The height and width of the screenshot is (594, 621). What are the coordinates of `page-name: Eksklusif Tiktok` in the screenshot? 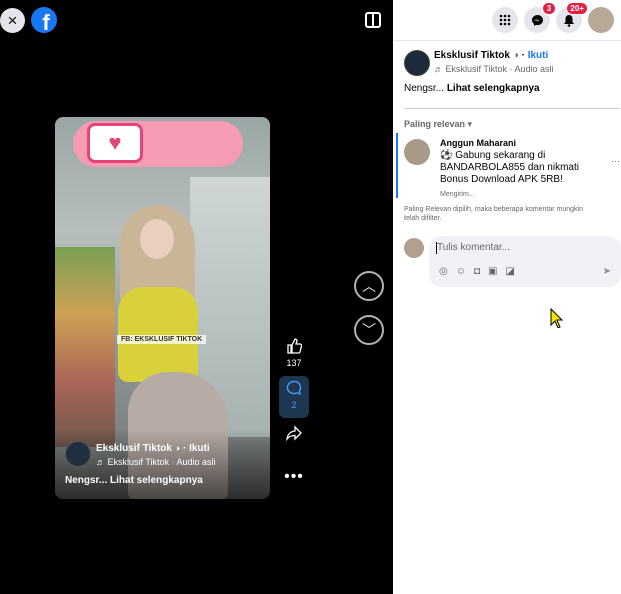 It's located at (472, 55).